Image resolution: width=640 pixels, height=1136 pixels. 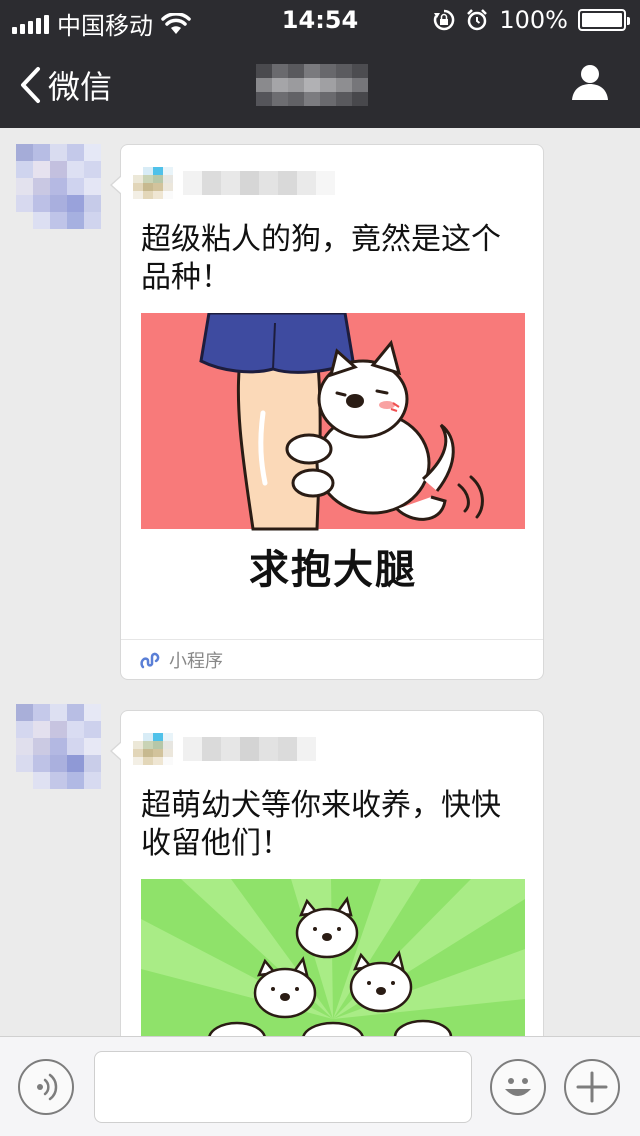 I want to click on chat-input-bar, so click(x=320, y=1086).